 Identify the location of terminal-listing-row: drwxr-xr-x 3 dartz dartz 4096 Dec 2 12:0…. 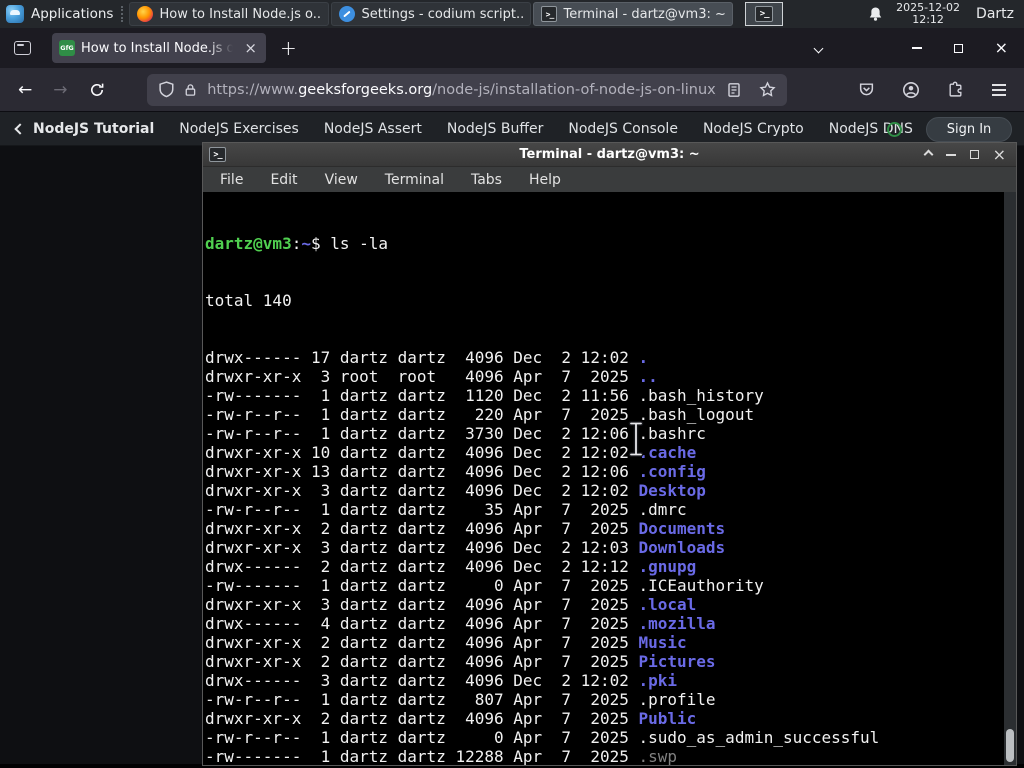
(465, 547).